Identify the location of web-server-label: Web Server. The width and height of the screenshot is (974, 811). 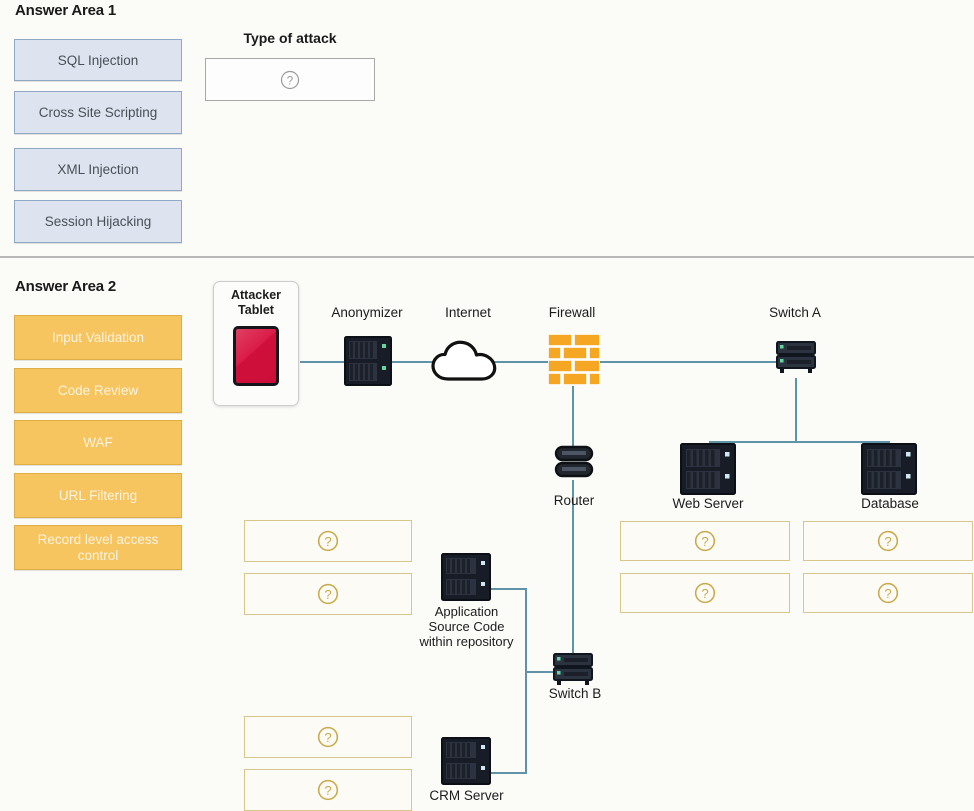
(708, 503).